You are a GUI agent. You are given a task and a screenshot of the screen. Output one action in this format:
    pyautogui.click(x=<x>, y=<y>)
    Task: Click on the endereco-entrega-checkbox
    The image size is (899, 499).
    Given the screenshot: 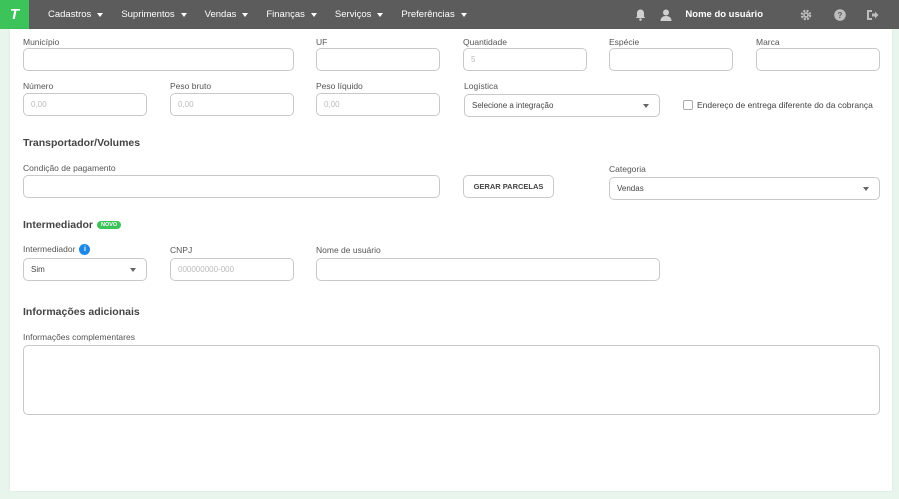 What is the action you would take?
    pyautogui.click(x=688, y=105)
    